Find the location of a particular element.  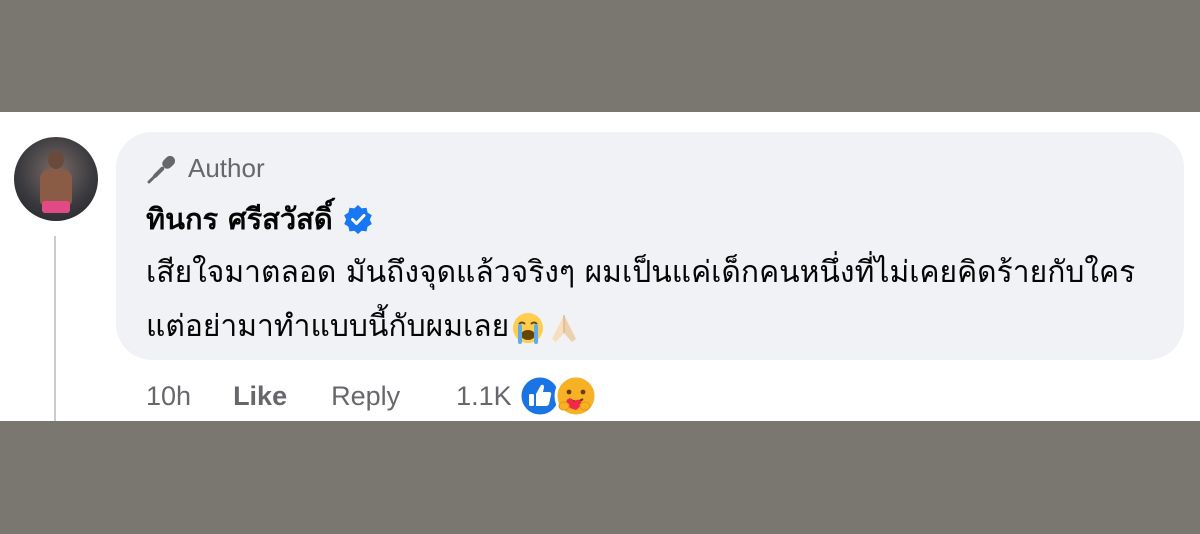

author-name-row: ทินกร ศรีสวัสดิ์ is located at coordinates (259, 219).